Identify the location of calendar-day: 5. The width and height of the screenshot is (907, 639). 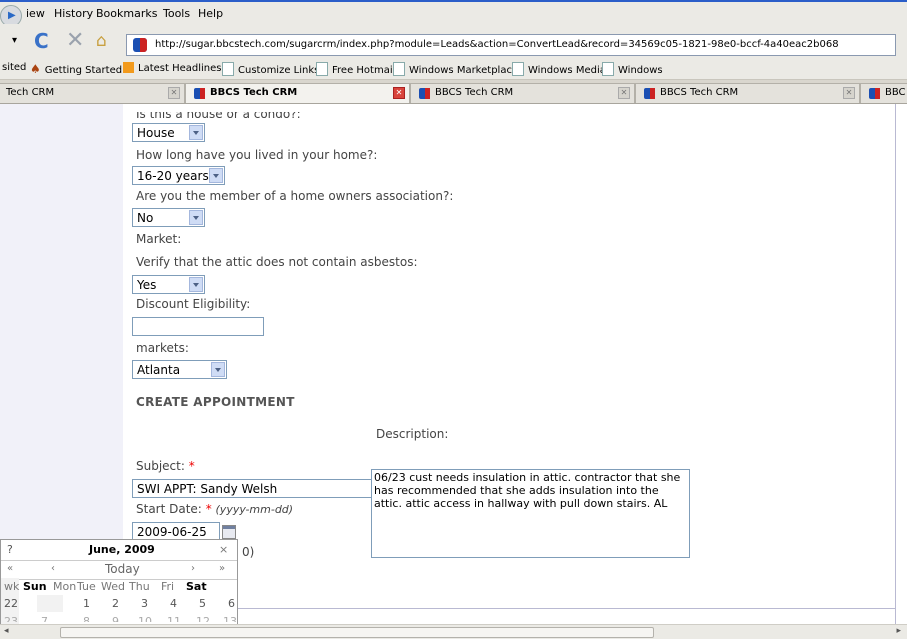
(202, 603).